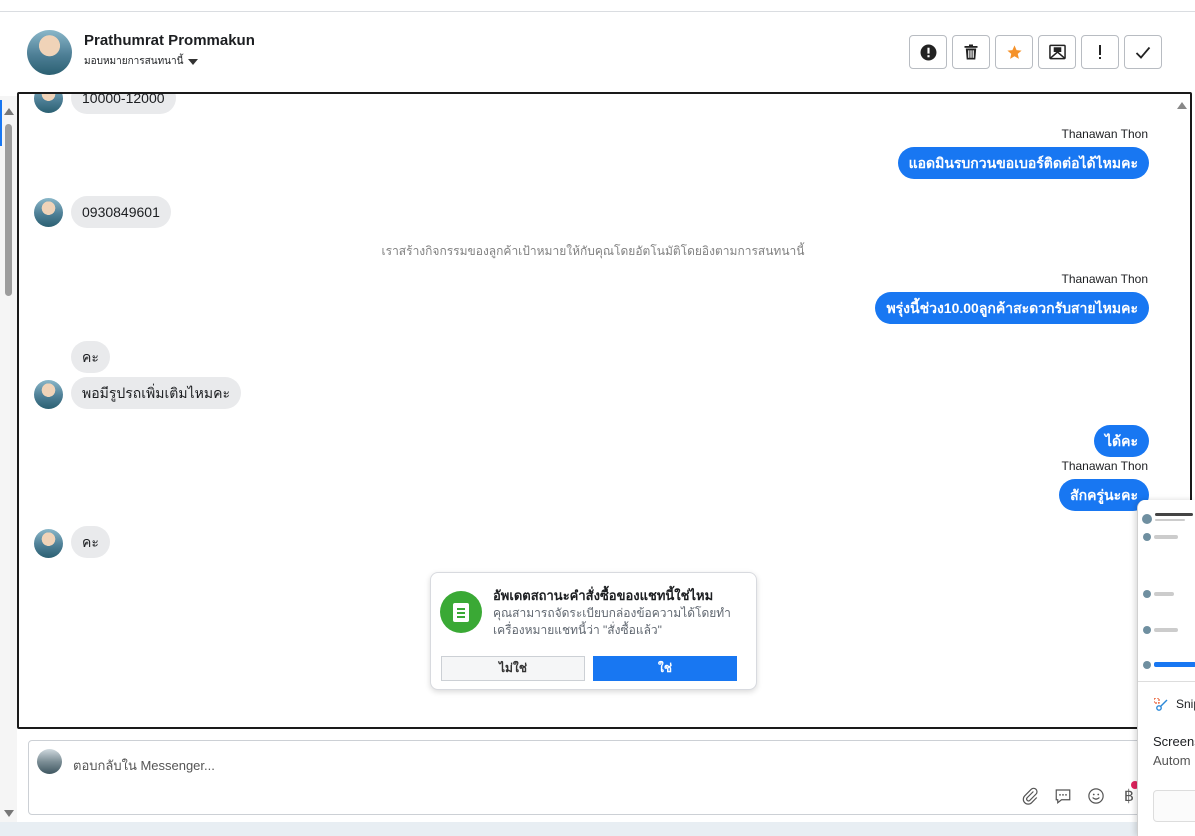 This screenshot has width=1195, height=836. I want to click on check-icon, so click(1143, 52).